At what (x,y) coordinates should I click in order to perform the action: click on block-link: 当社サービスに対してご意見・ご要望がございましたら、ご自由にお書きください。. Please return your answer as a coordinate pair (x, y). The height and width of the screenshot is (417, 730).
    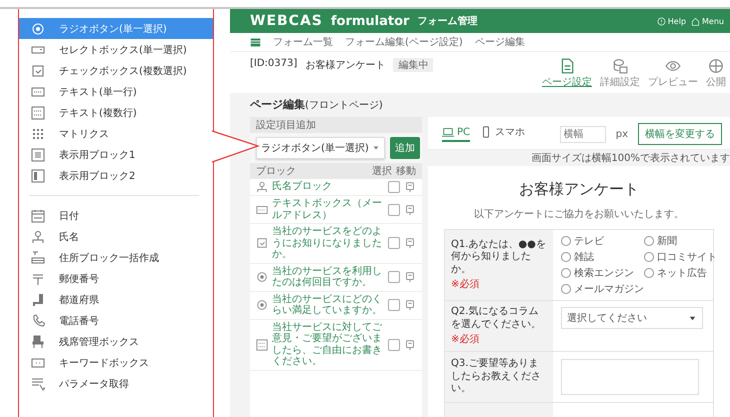
    Looking at the image, I should click on (328, 345).